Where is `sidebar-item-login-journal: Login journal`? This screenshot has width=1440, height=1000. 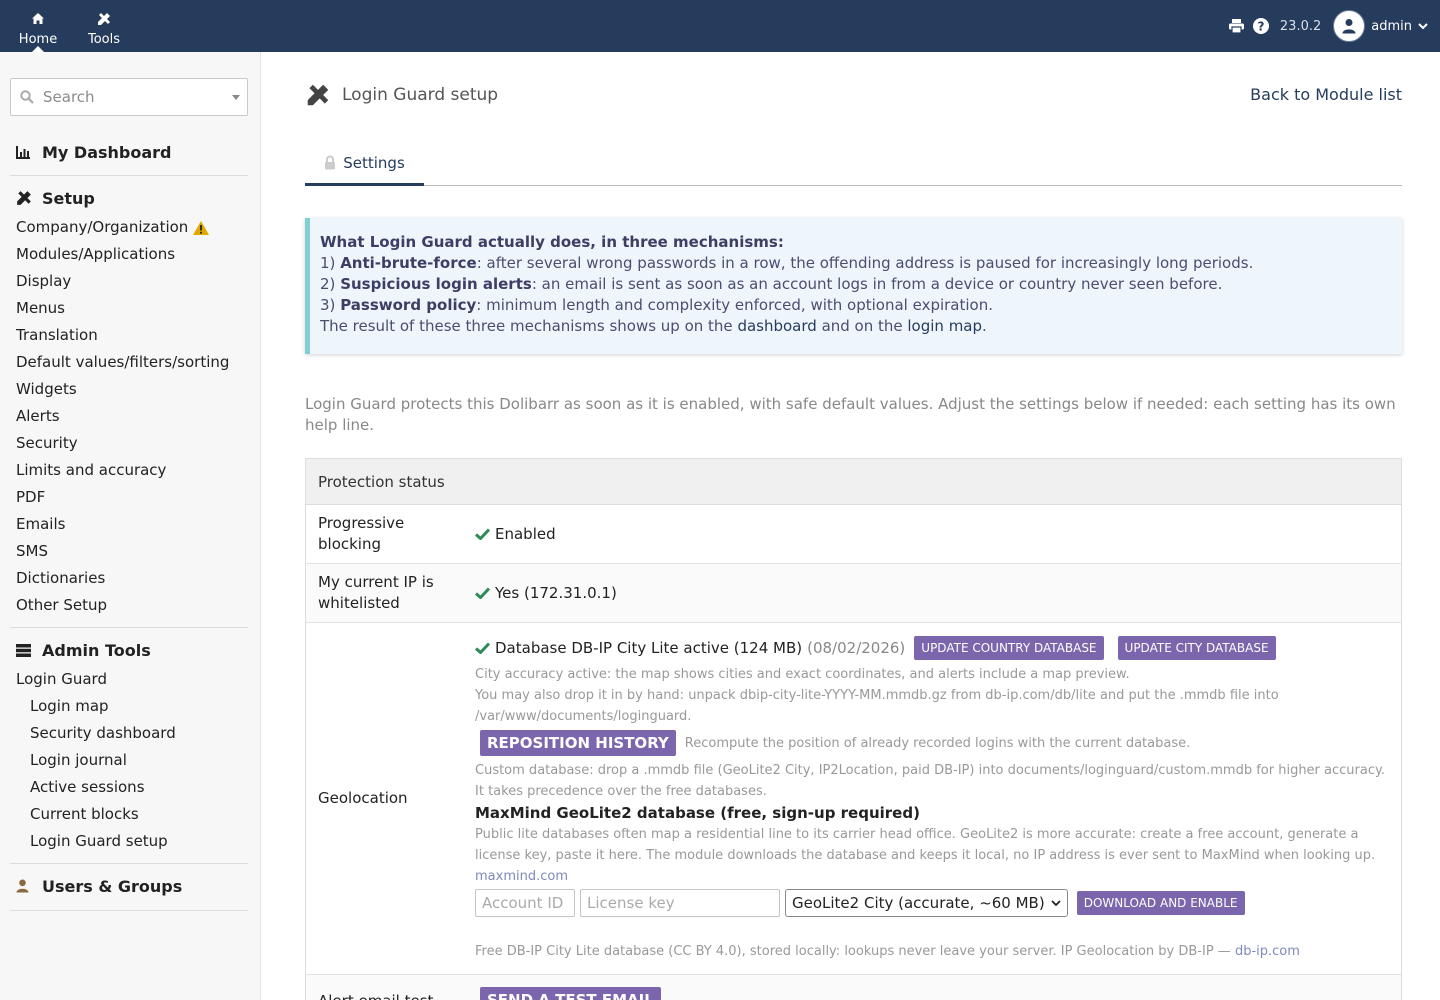
sidebar-item-login-journal: Login journal is located at coordinates (129, 760).